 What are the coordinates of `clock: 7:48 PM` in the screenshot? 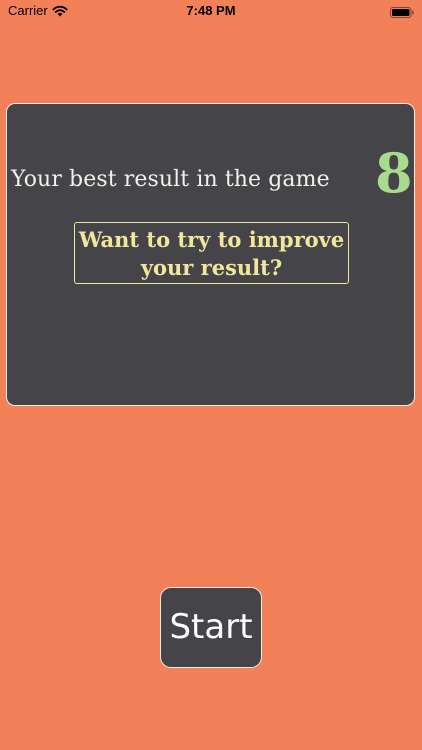 It's located at (211, 10).